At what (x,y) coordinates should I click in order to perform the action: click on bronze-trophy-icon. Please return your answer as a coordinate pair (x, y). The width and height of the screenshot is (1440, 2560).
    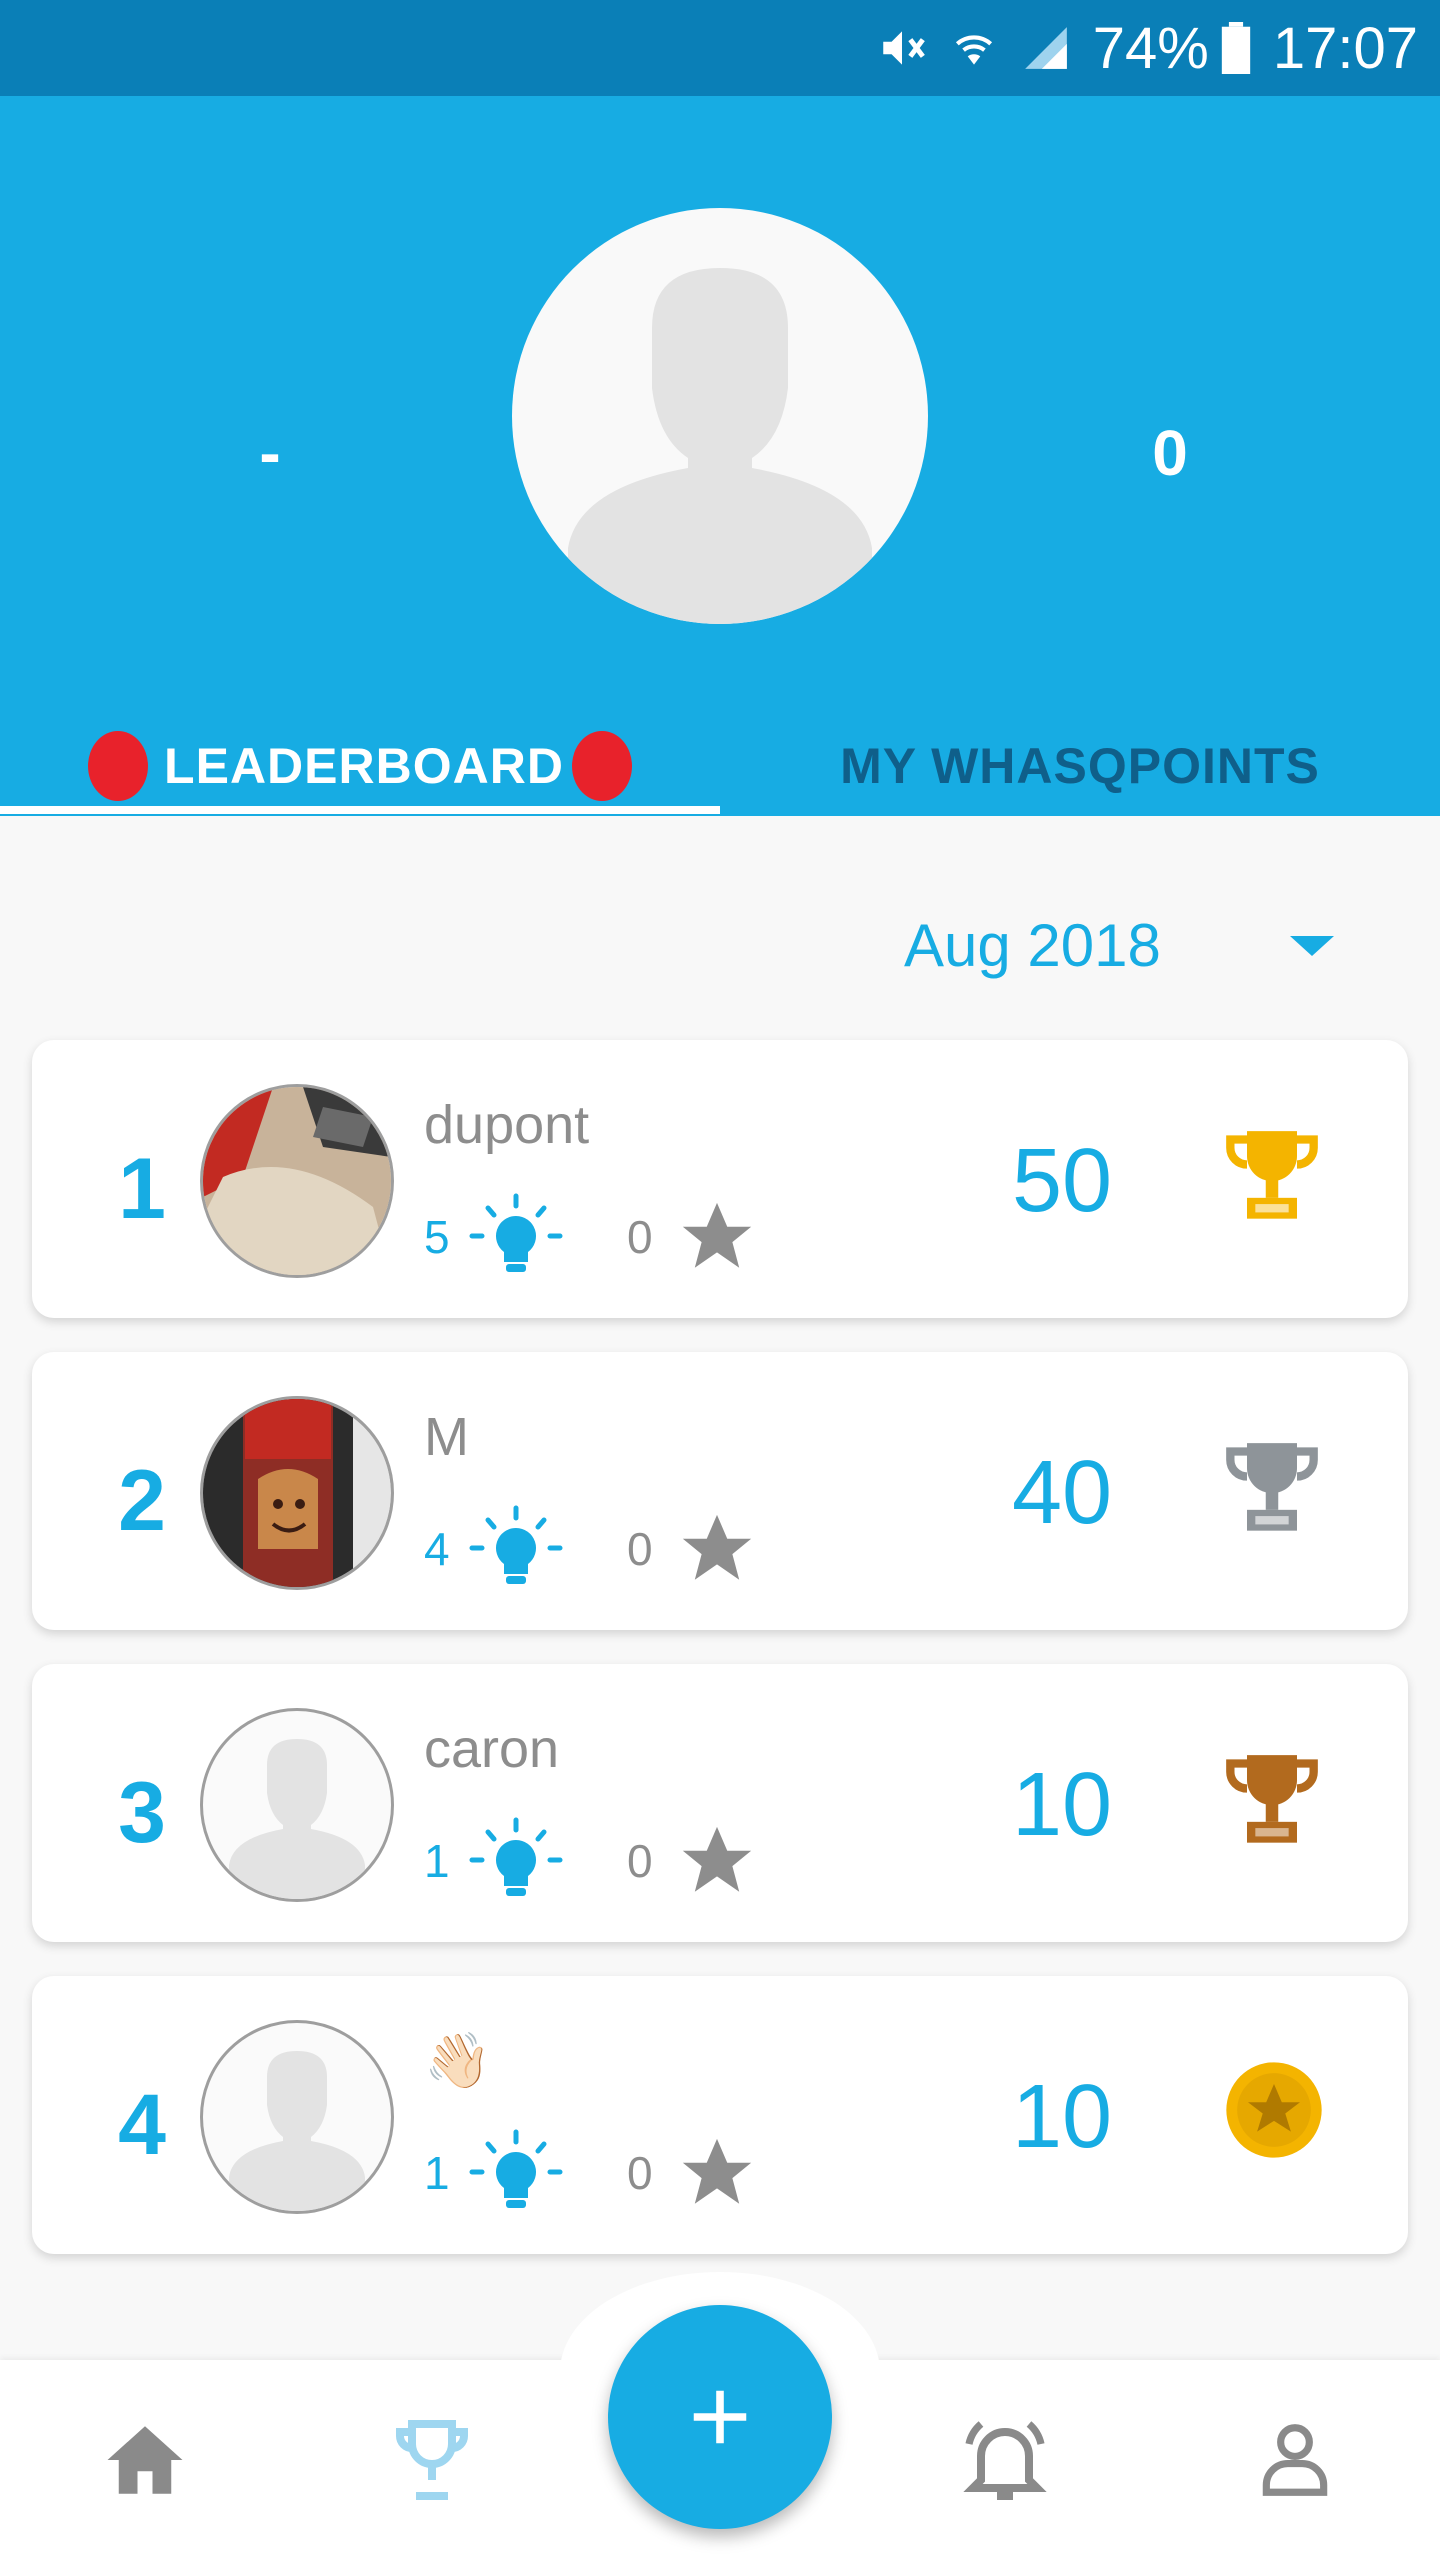
    Looking at the image, I should click on (1272, 1799).